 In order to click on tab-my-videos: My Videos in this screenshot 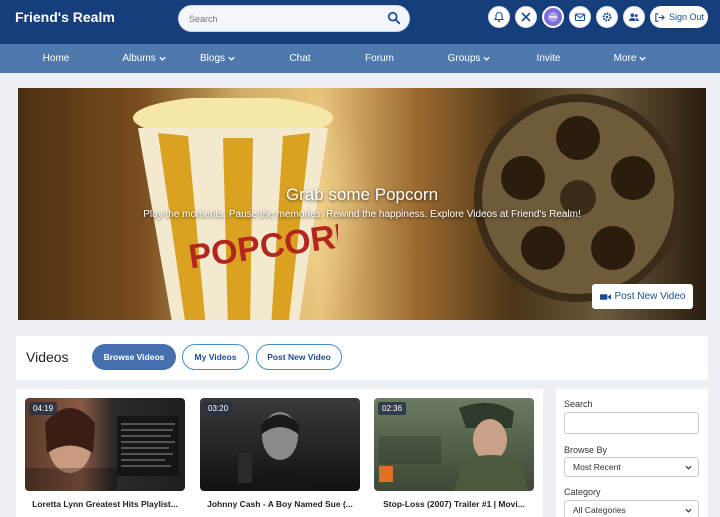, I will do `click(215, 357)`.